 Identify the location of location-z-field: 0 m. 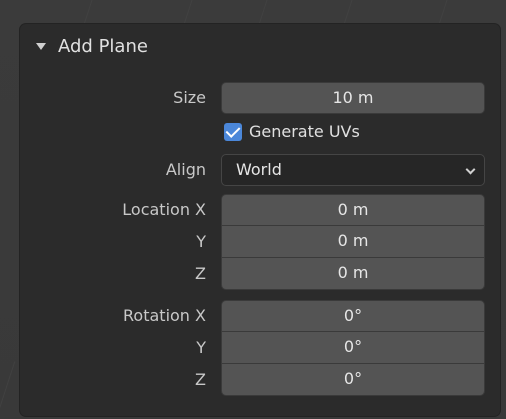
(353, 274).